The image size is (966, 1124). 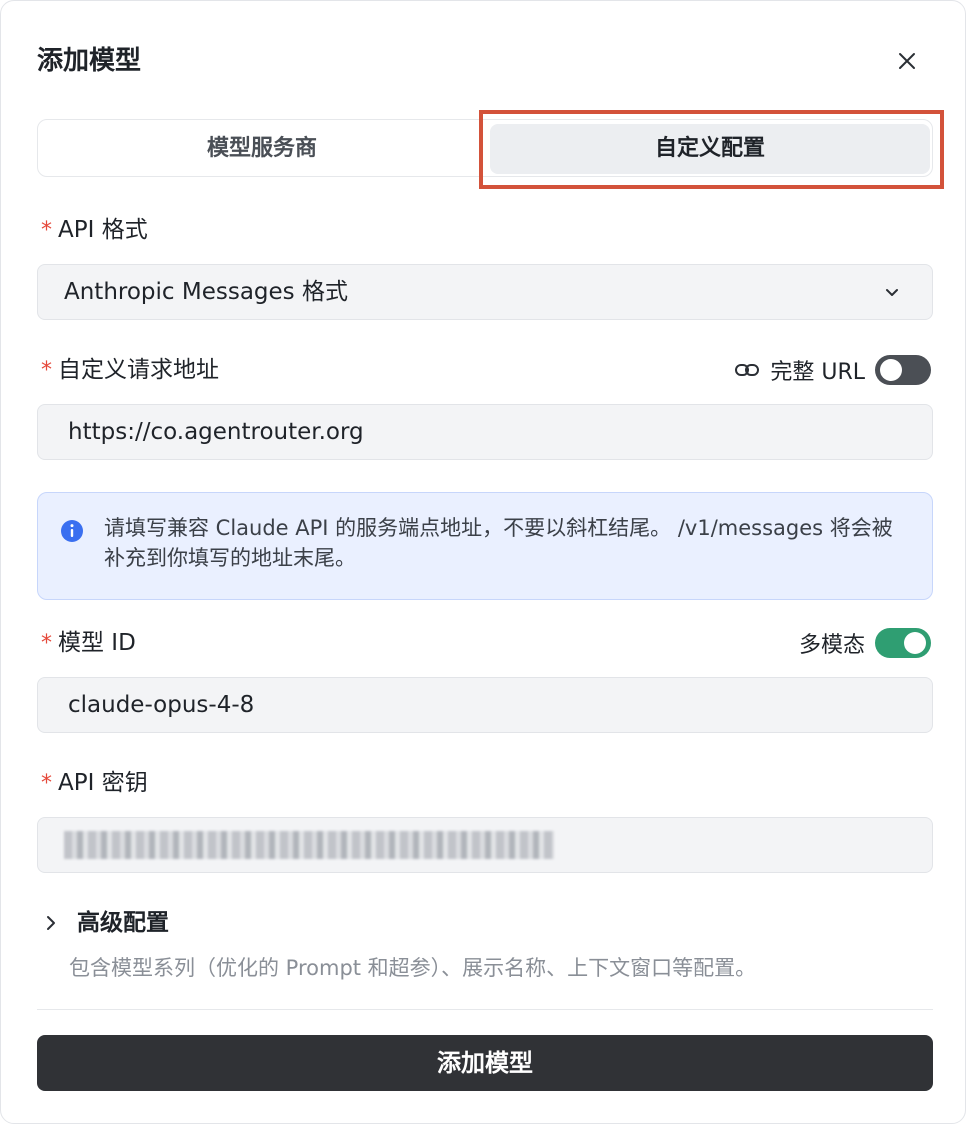 I want to click on endpoint-input: https://co.agentrouter.org, so click(x=485, y=432).